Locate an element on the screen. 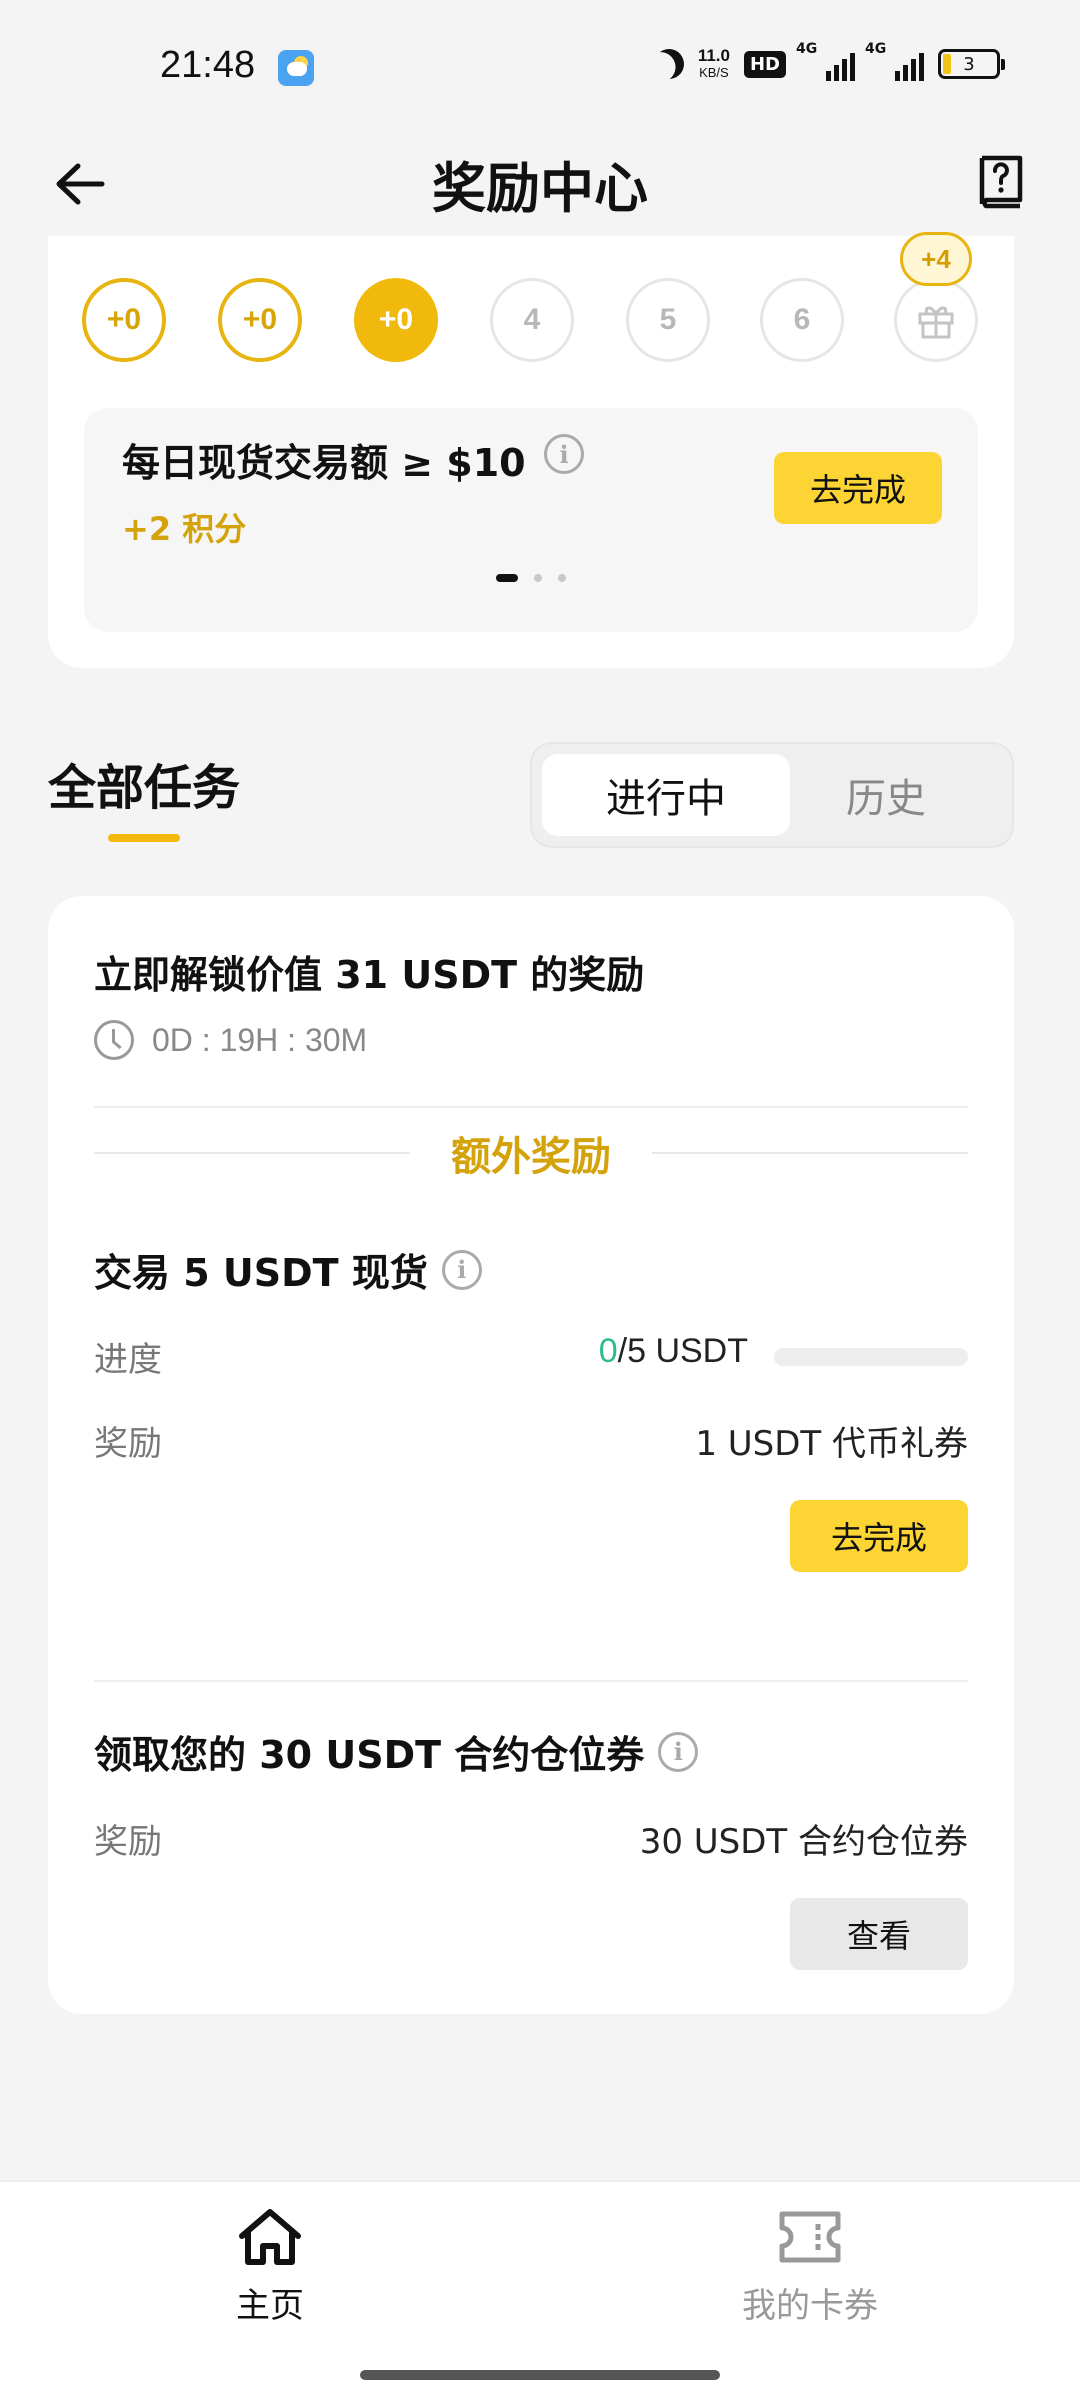 Image resolution: width=1080 pixels, height=2400 pixels. gift-icon is located at coordinates (936, 322).